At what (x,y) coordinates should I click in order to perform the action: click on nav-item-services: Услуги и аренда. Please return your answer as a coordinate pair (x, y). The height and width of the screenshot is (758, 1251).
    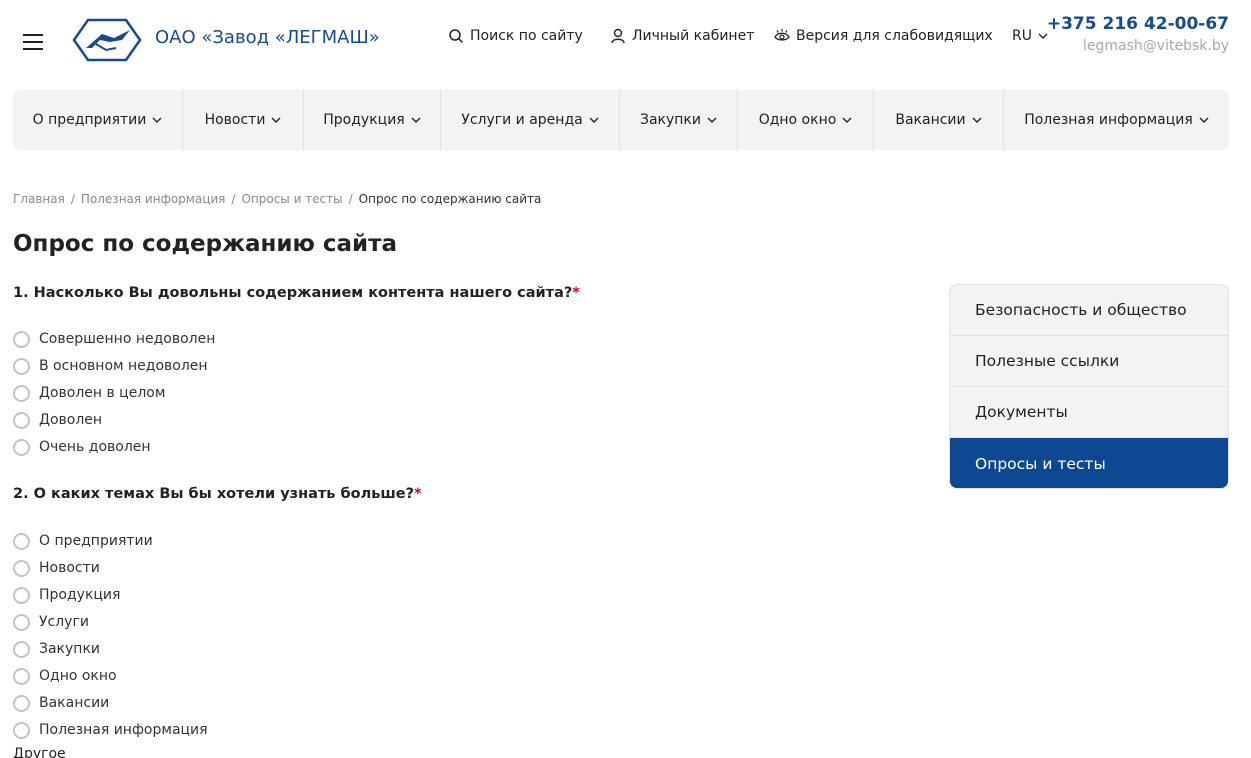
    Looking at the image, I should click on (530, 120).